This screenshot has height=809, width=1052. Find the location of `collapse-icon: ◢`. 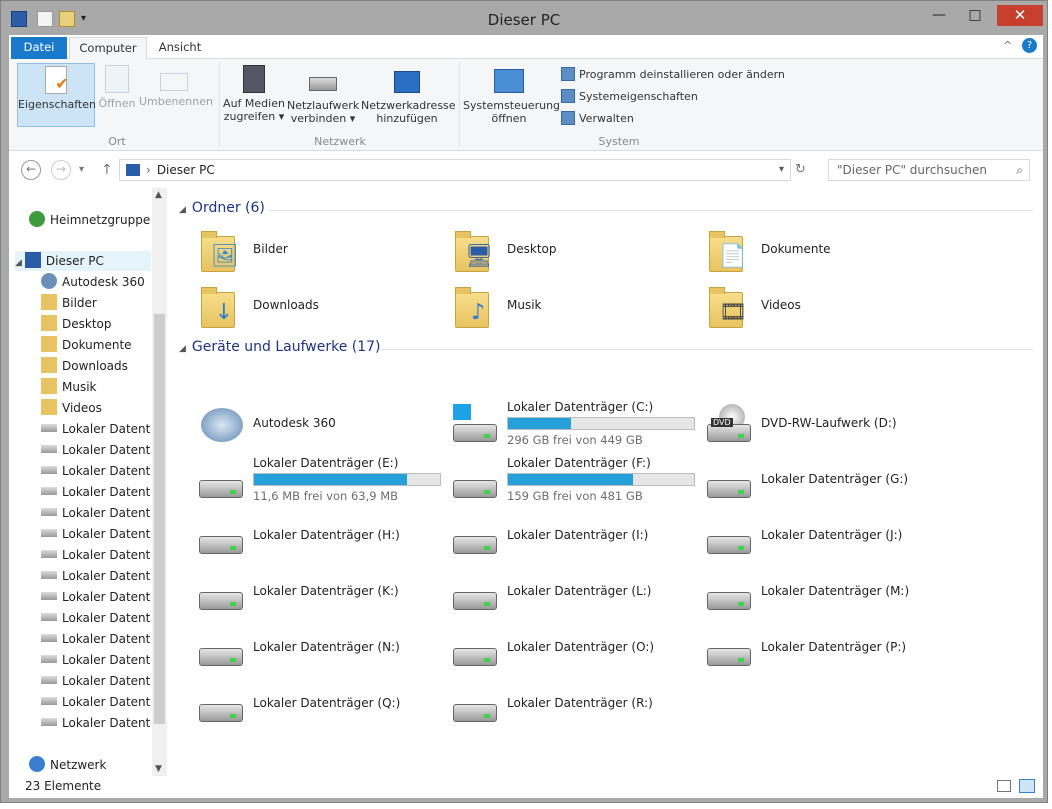

collapse-icon: ◢ is located at coordinates (18, 263).